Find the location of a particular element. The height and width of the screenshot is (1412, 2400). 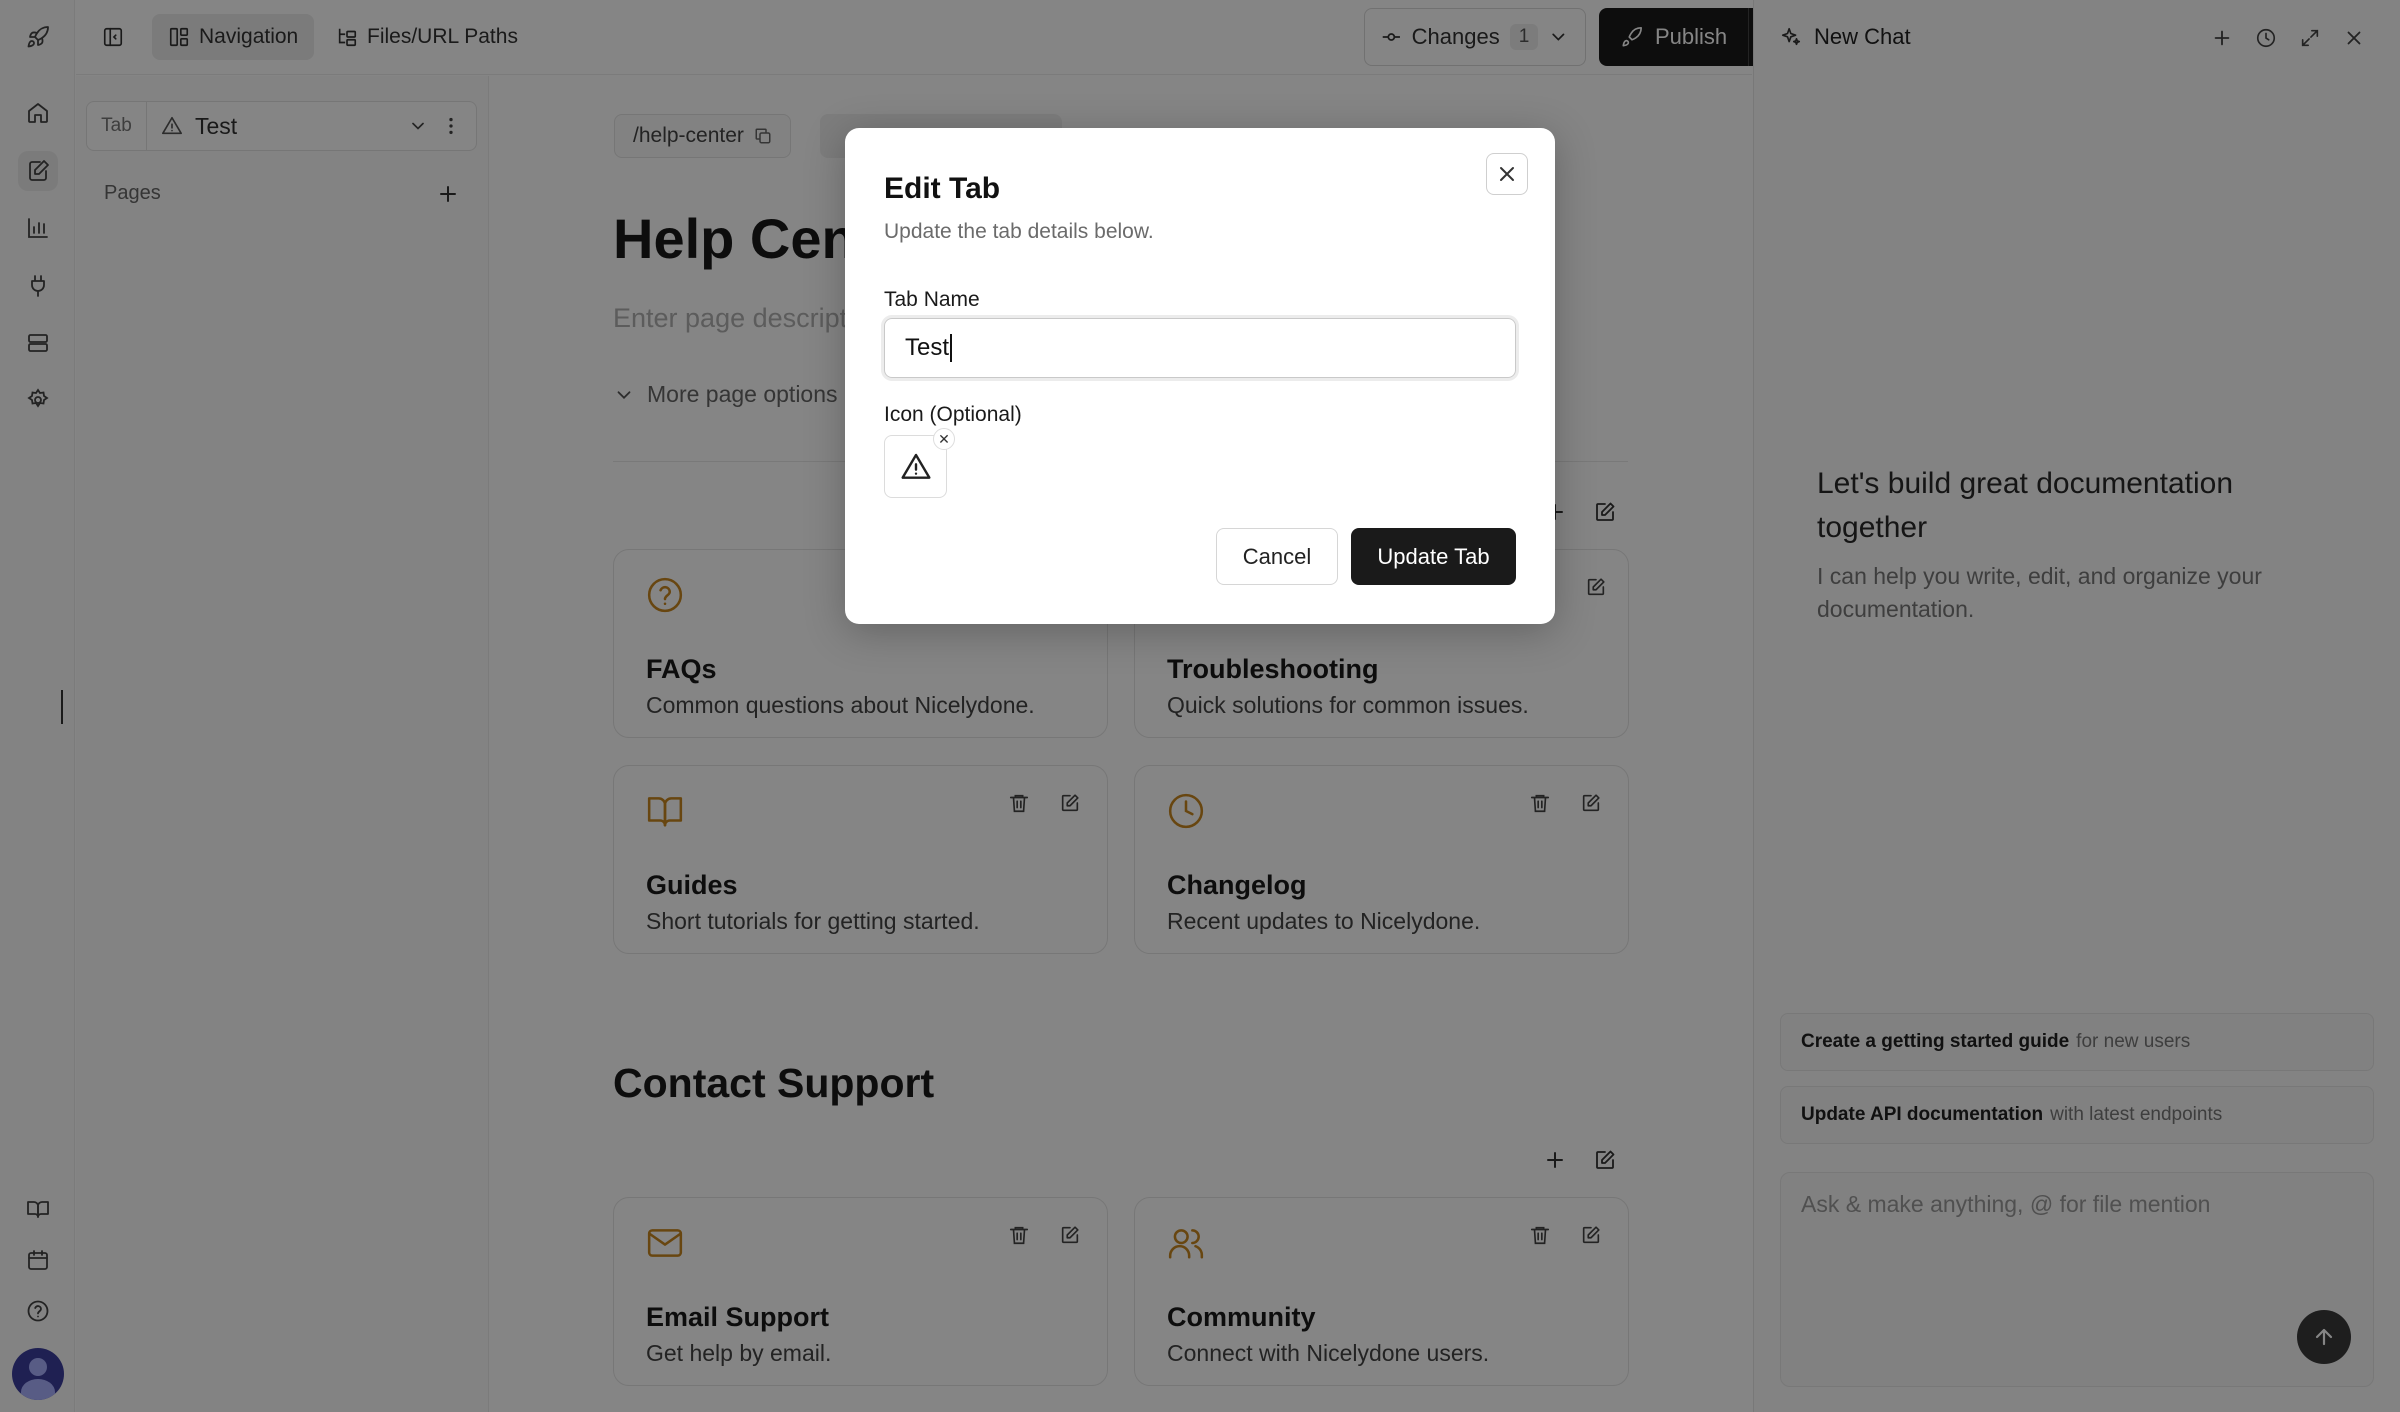

tab-name-value: Test is located at coordinates (927, 347).